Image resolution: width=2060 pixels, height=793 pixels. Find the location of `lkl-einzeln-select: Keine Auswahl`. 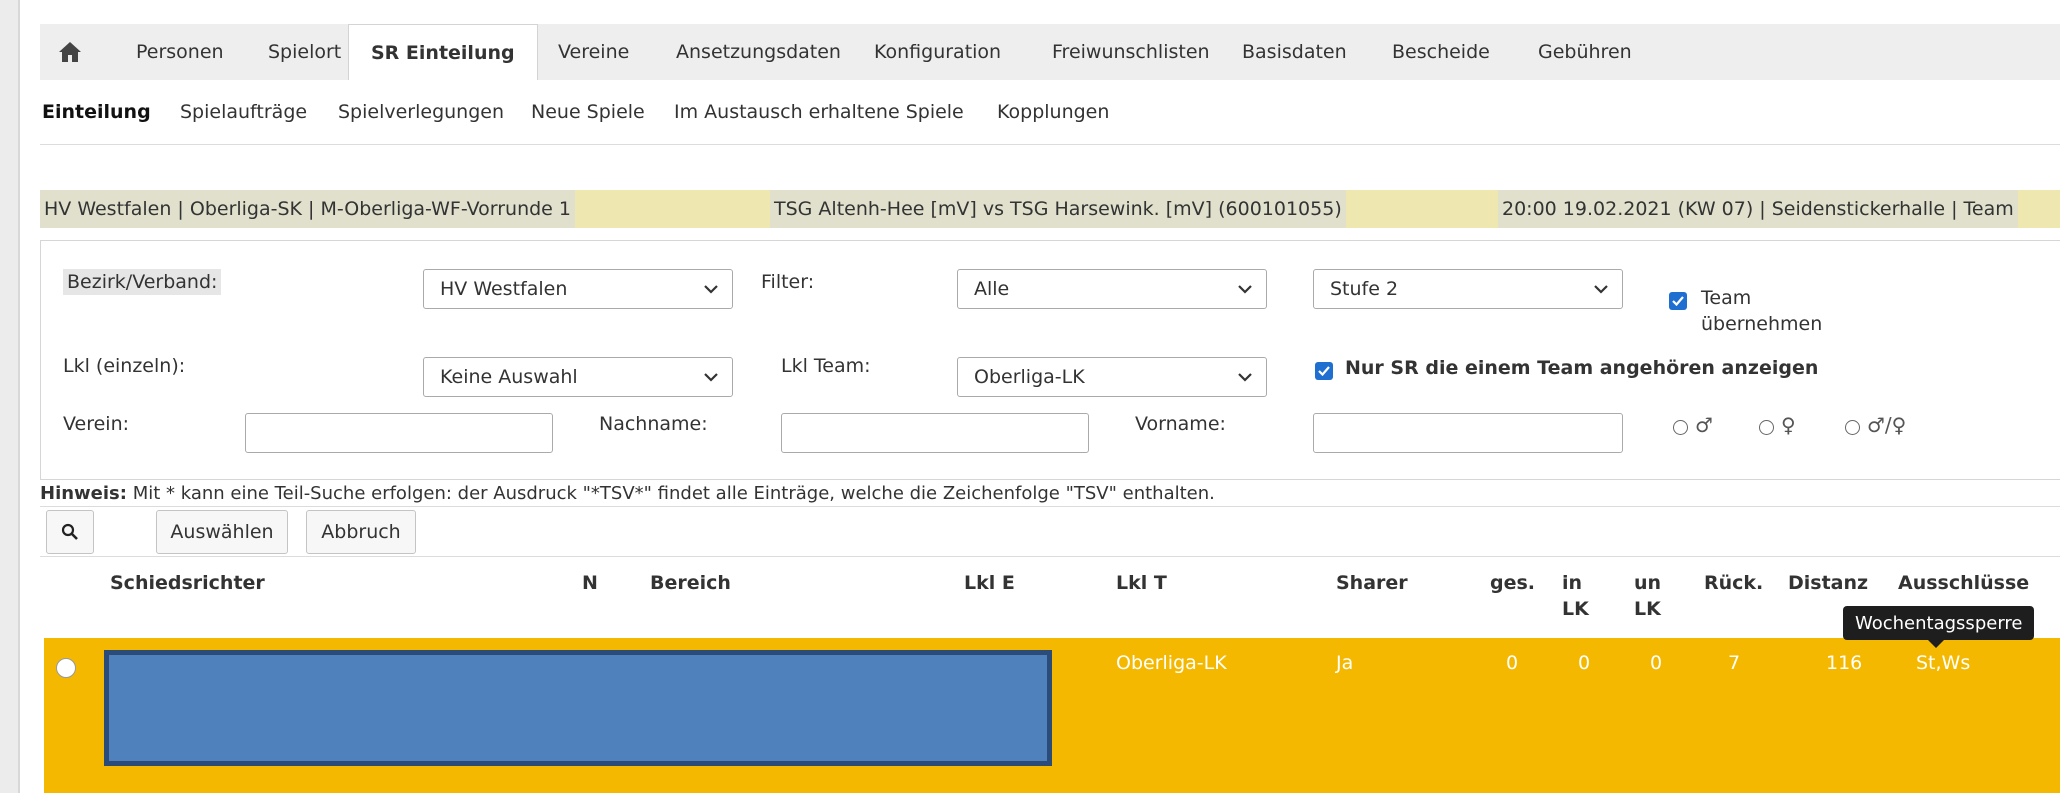

lkl-einzeln-select: Keine Auswahl is located at coordinates (578, 377).